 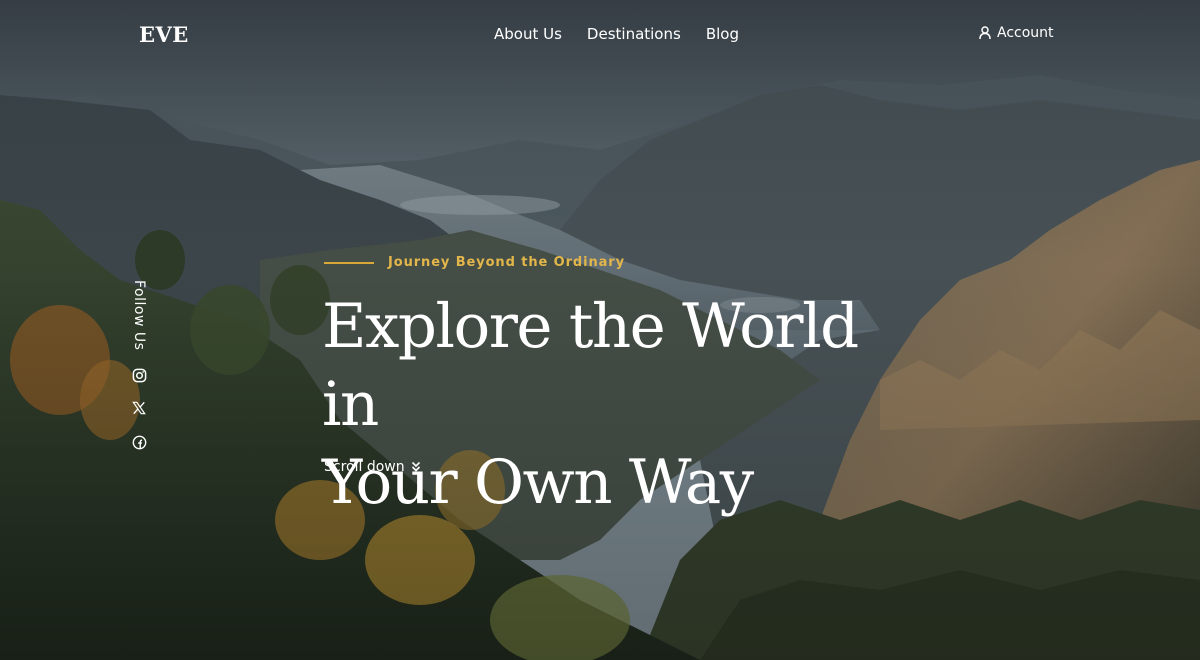 I want to click on main-nav: About Us Destinations Blog, so click(x=616, y=34).